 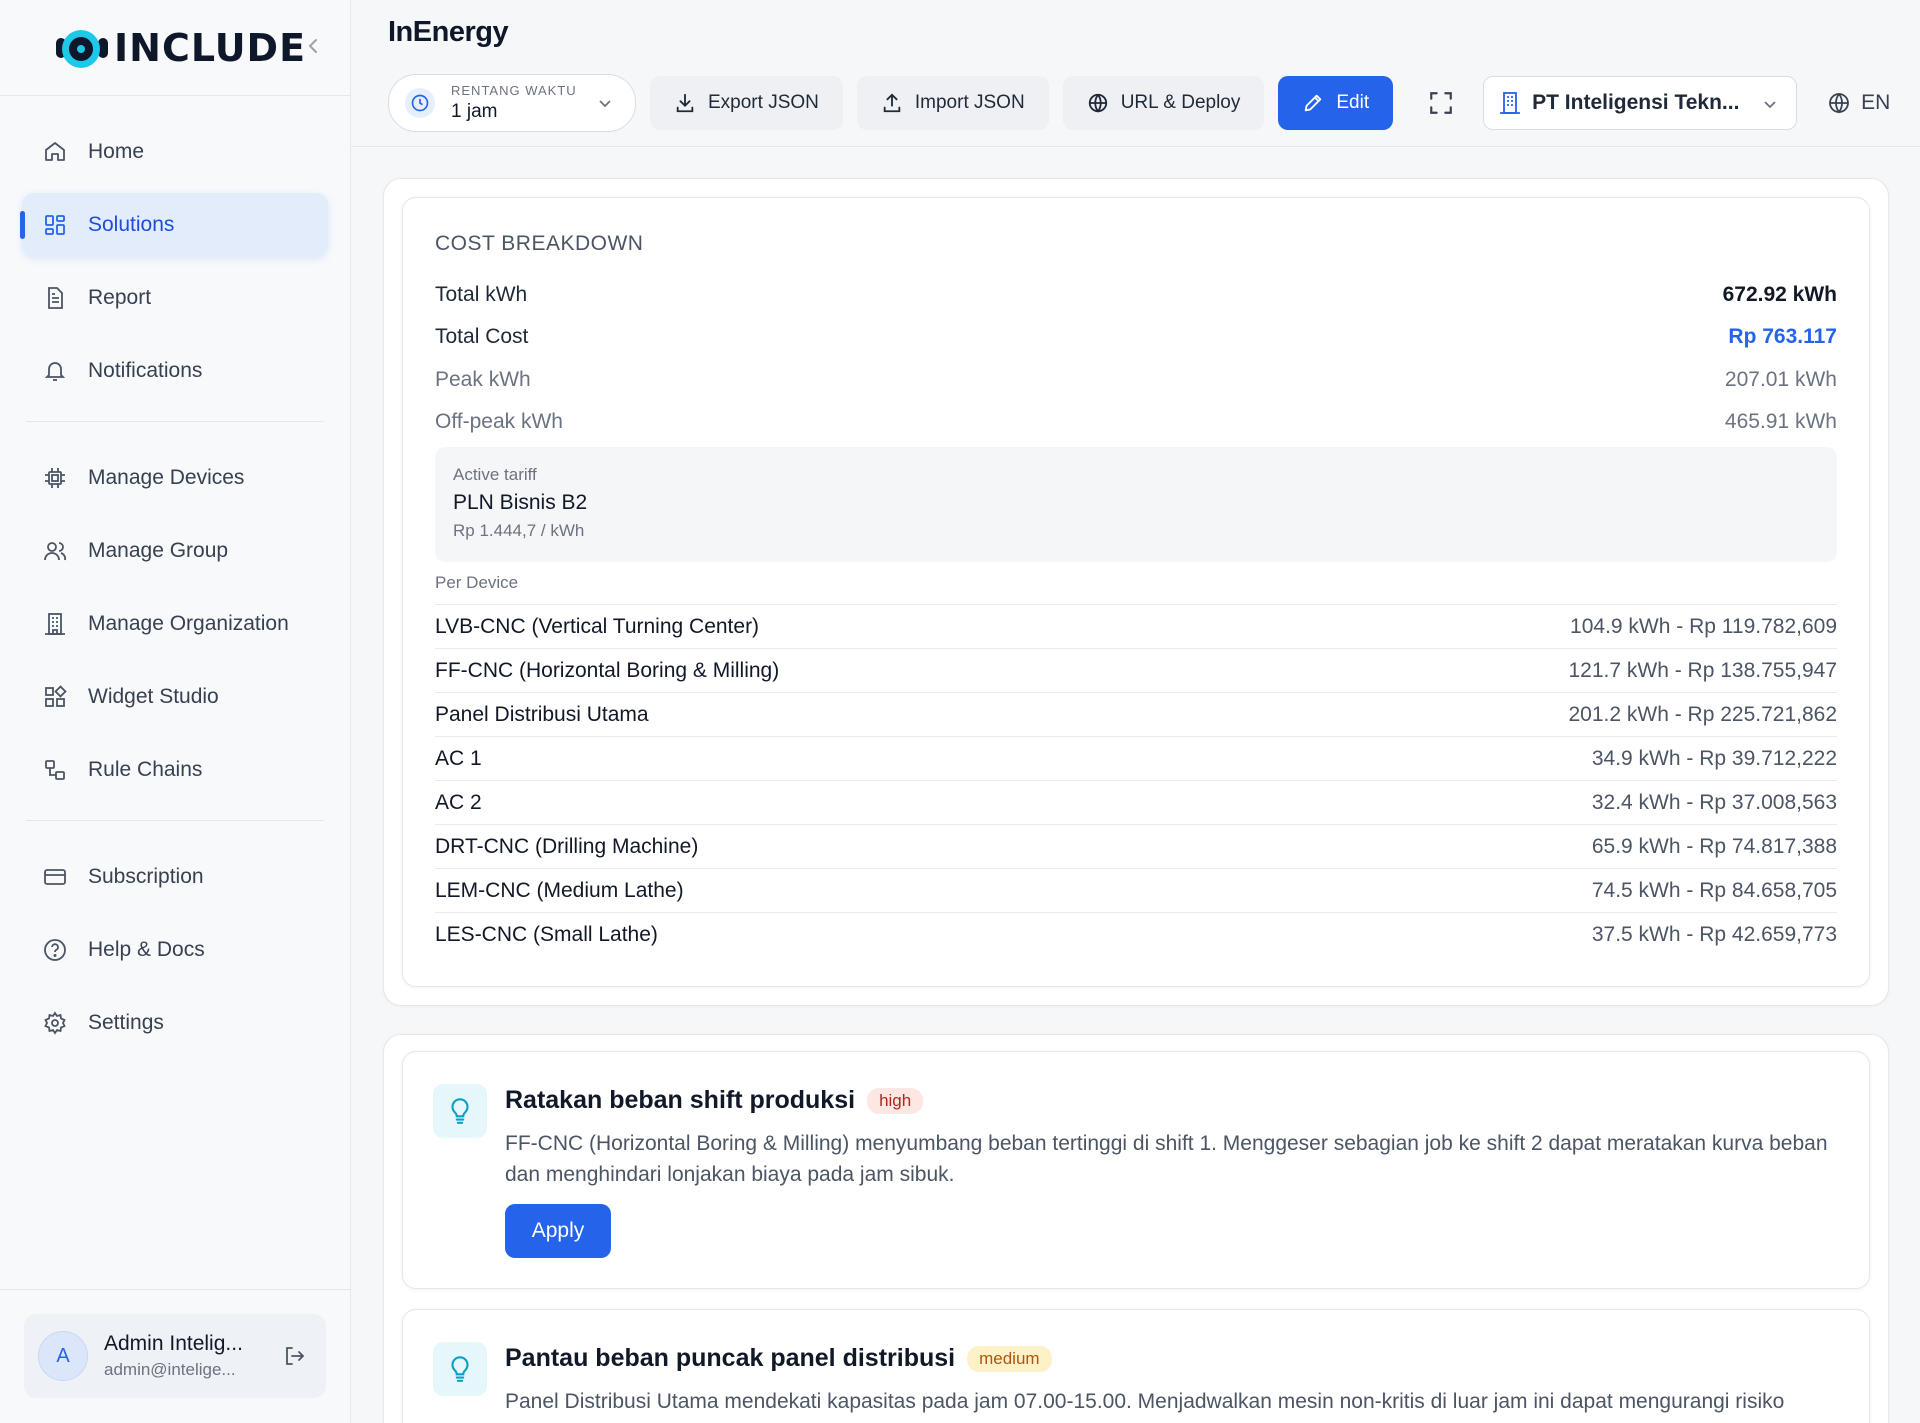 What do you see at coordinates (474, 111) in the screenshot?
I see `time-range-value: 1 jam` at bounding box center [474, 111].